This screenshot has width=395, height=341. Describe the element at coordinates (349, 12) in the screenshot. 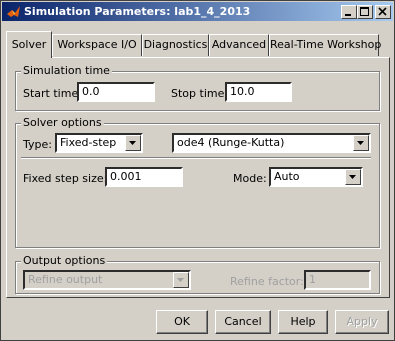

I see `minimize-button` at that location.